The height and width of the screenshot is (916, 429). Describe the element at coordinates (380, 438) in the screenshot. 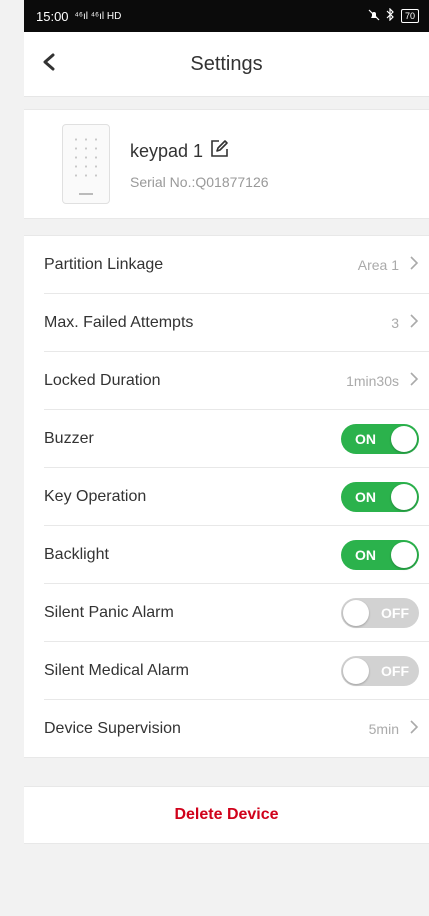

I see `buzzer-toggle: ON` at that location.